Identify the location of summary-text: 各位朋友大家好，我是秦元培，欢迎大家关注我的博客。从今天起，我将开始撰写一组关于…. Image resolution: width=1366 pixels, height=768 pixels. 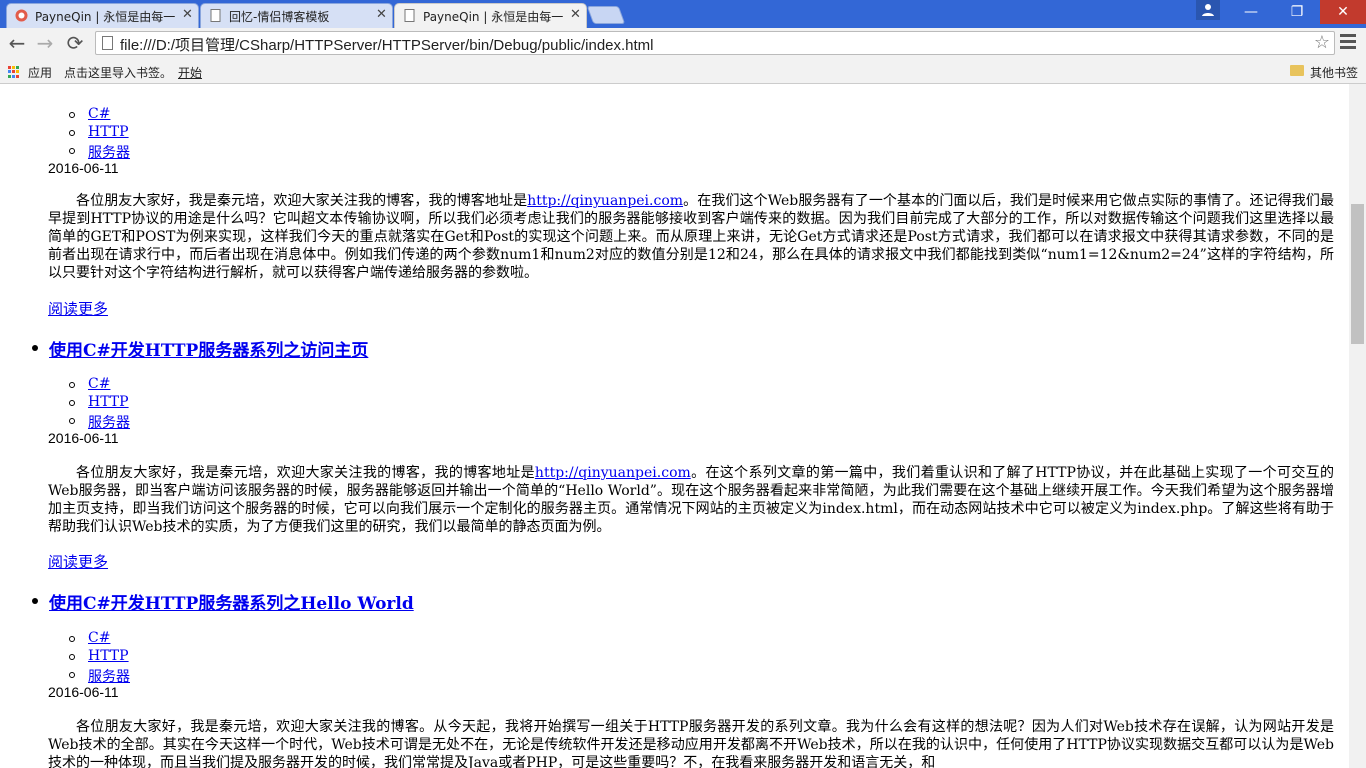
(691, 743).